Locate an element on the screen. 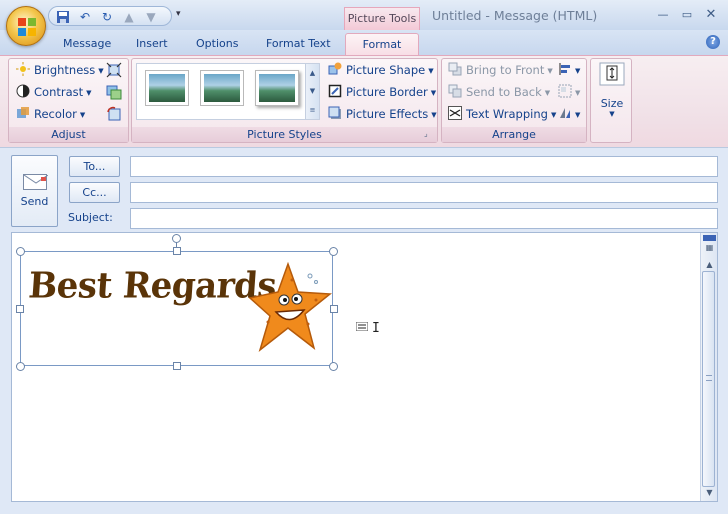 This screenshot has width=728, height=514. gallery-down-icon: ▼ is located at coordinates (312, 91).